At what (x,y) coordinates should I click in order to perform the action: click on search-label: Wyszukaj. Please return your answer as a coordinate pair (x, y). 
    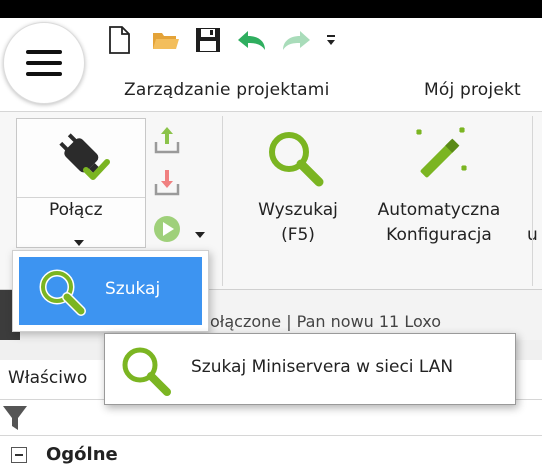
    Looking at the image, I should click on (298, 210).